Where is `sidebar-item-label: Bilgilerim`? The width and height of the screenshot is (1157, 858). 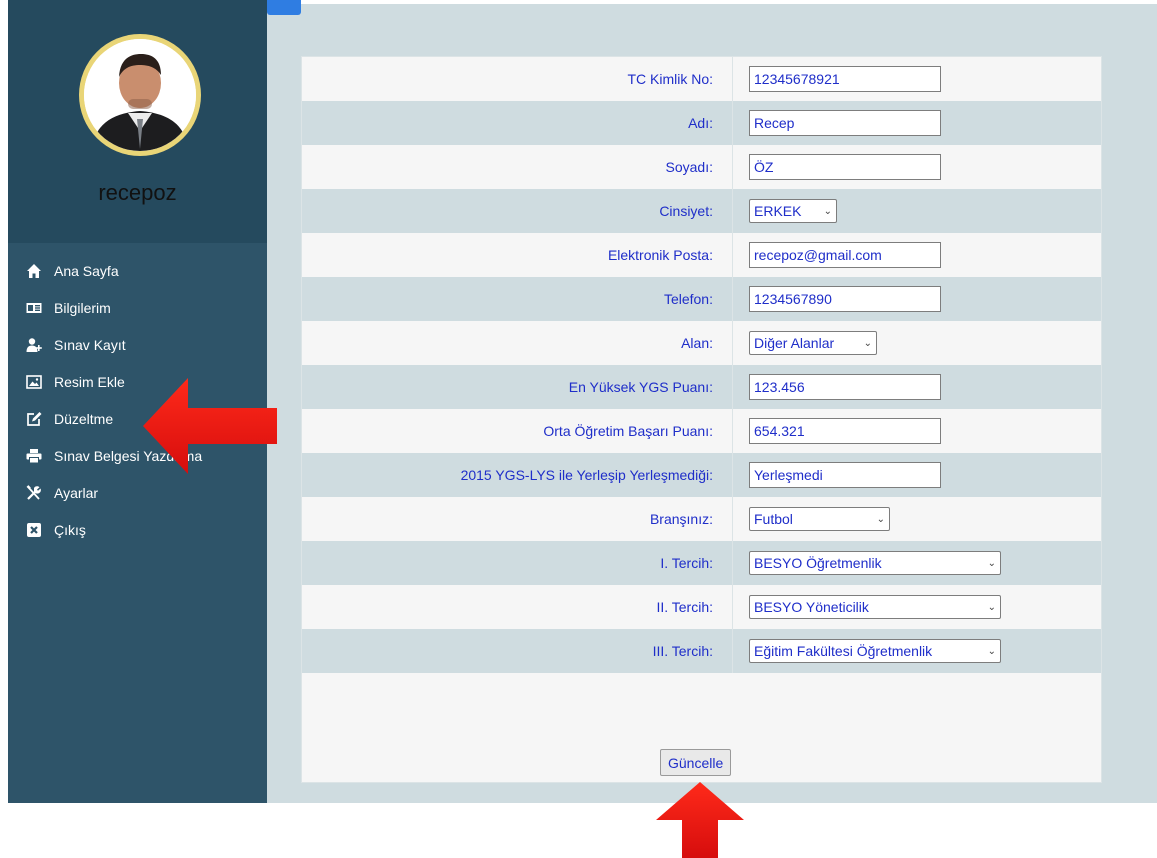
sidebar-item-label: Bilgilerim is located at coordinates (82, 307).